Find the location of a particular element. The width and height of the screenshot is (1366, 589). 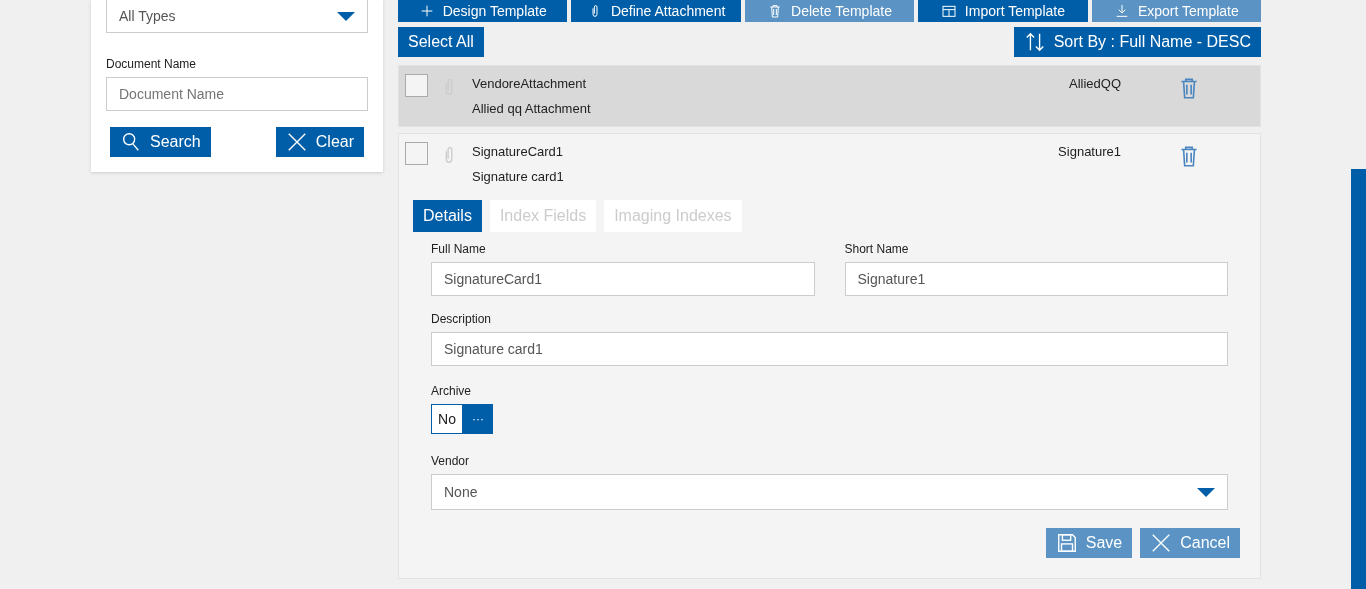

template-name: VendoreAttachment is located at coordinates (530, 84).